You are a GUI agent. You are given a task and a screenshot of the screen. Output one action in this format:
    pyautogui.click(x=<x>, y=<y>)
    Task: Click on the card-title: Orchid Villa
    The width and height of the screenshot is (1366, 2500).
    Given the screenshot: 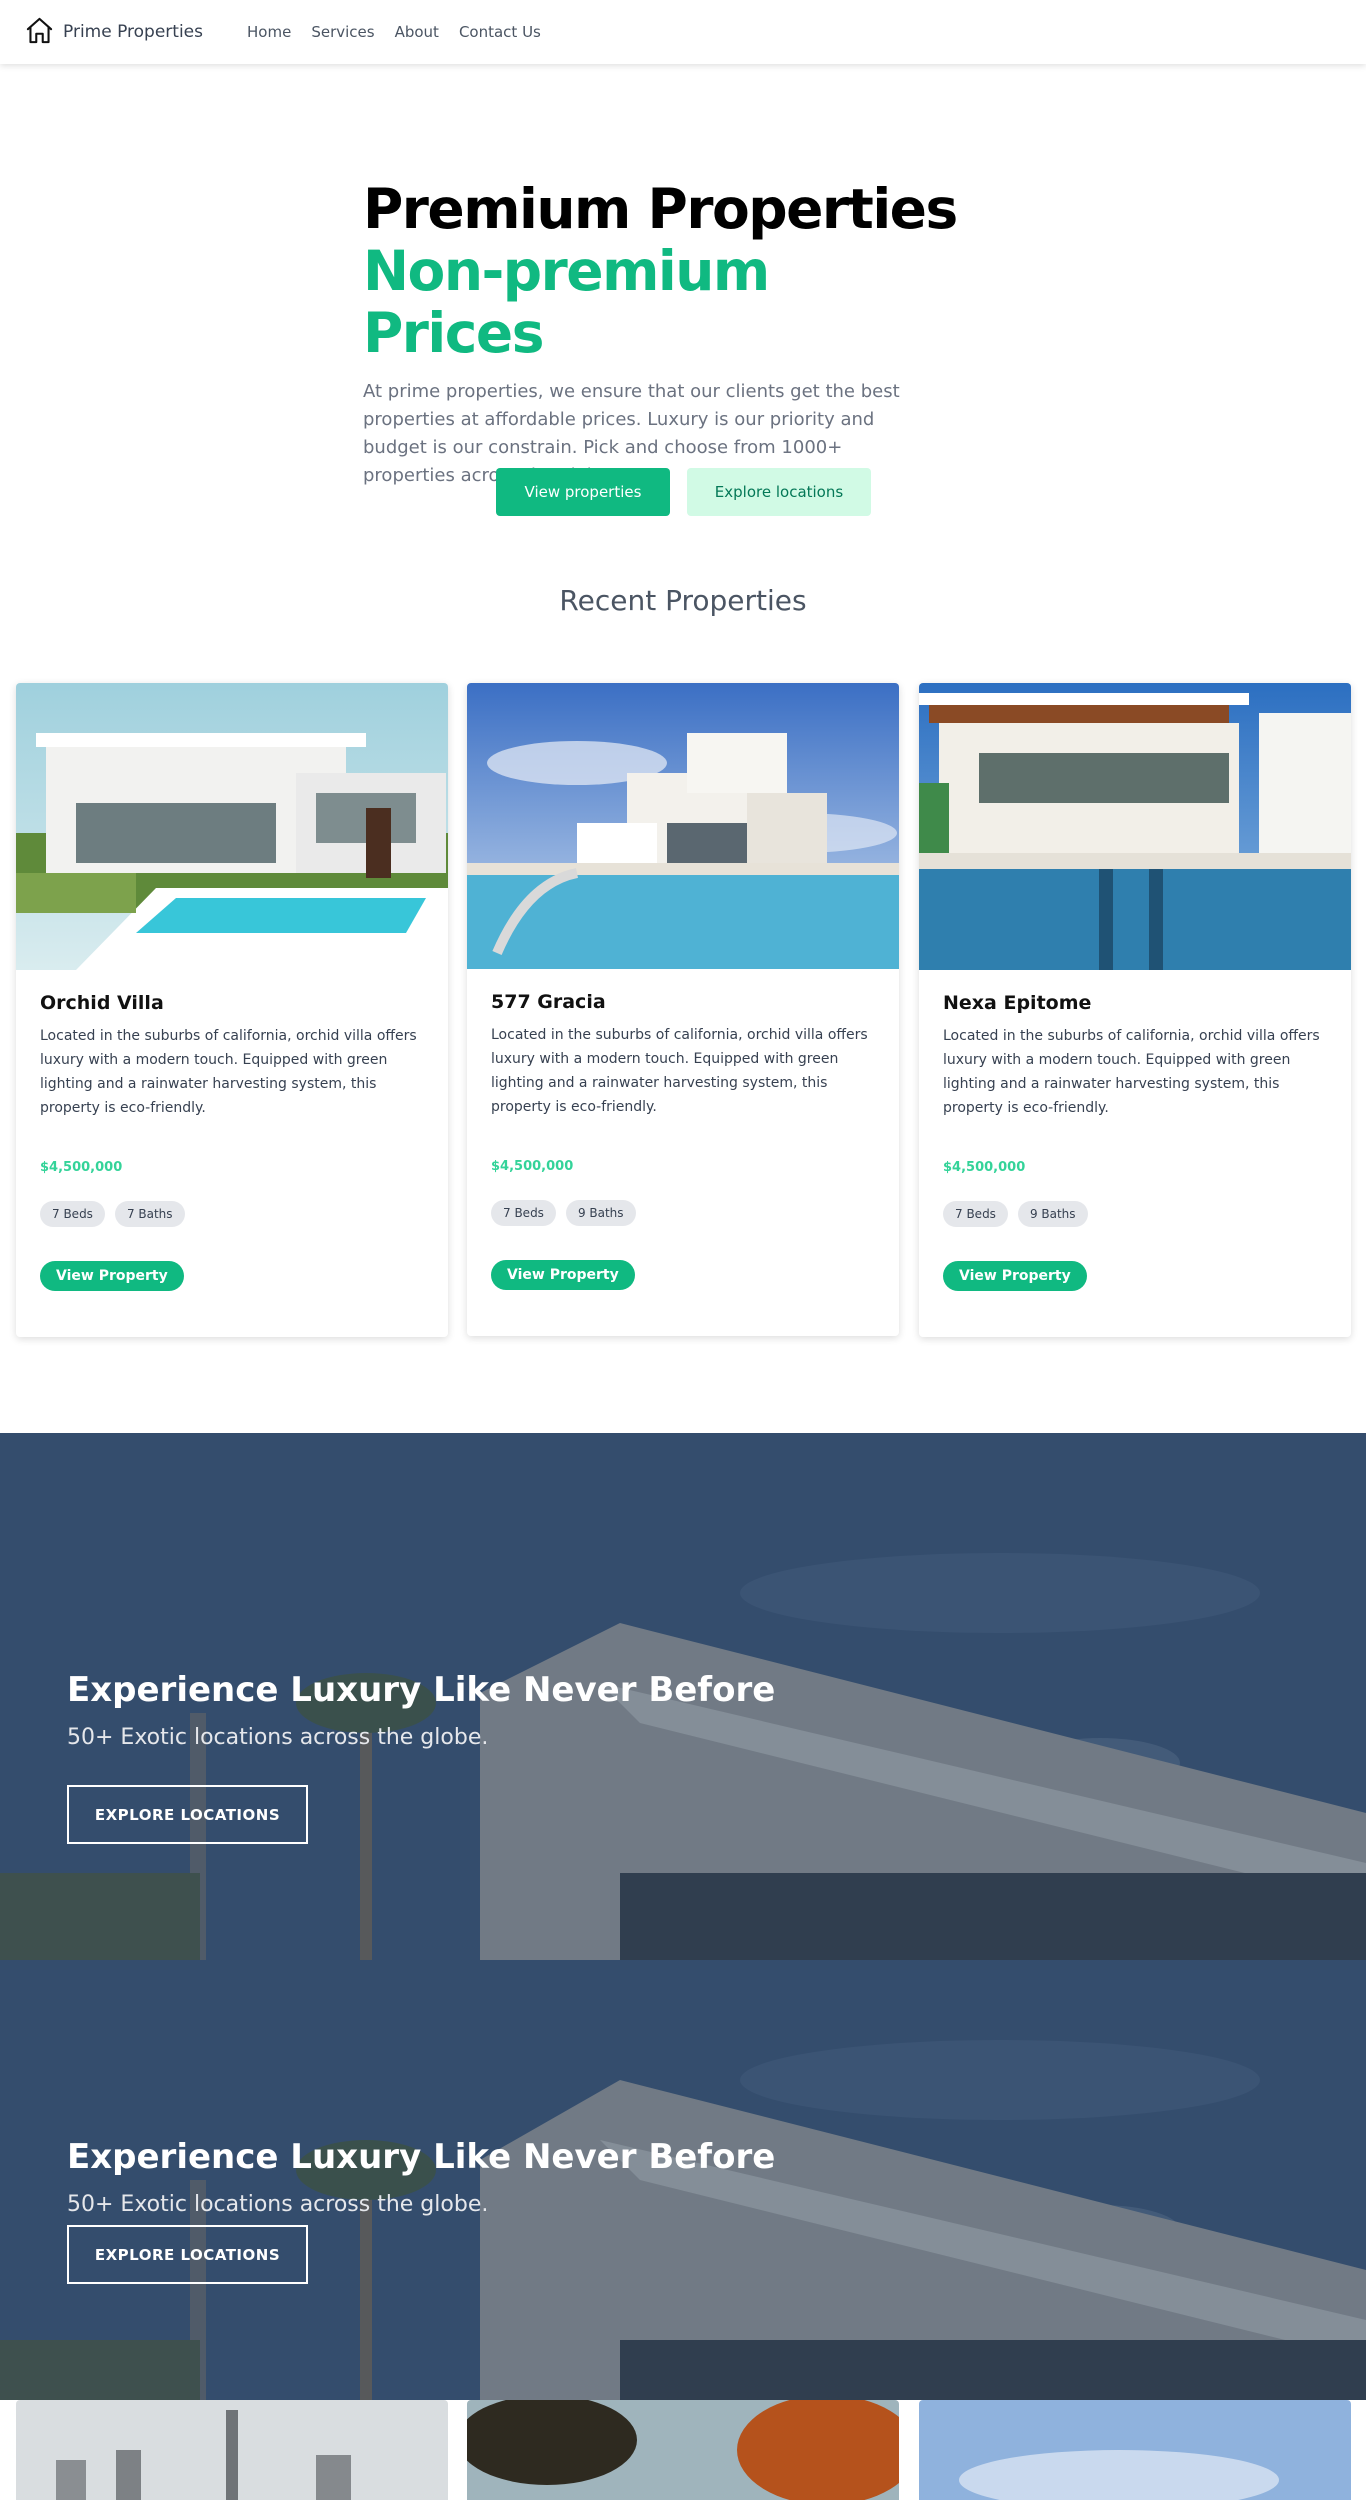 What is the action you would take?
    pyautogui.click(x=102, y=1003)
    